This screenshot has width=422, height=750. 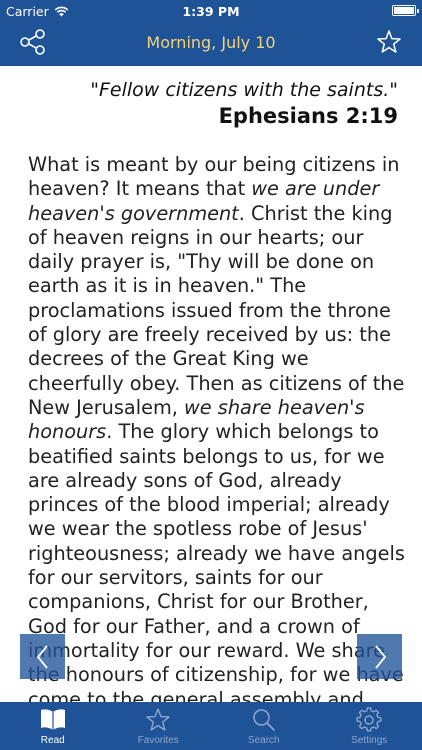 I want to click on book-icon, so click(x=52, y=719).